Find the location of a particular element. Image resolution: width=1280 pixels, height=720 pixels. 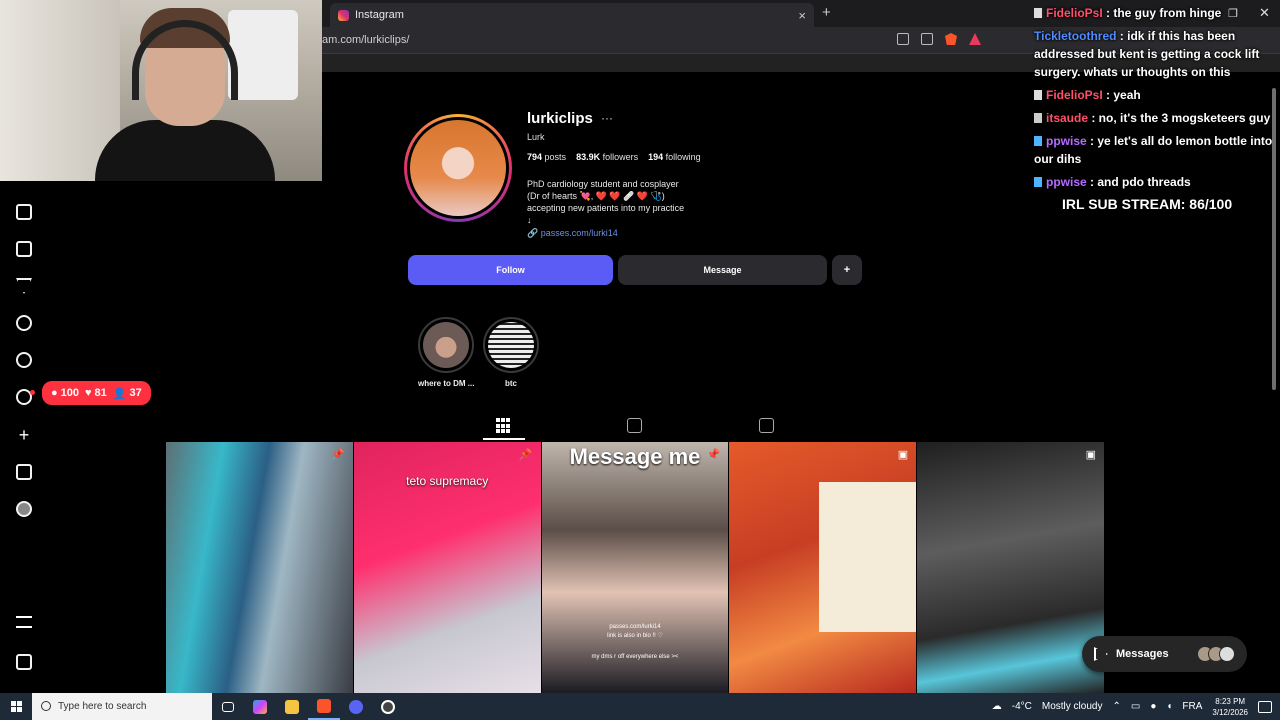

qr-code-icon is located at coordinates (511, 345).